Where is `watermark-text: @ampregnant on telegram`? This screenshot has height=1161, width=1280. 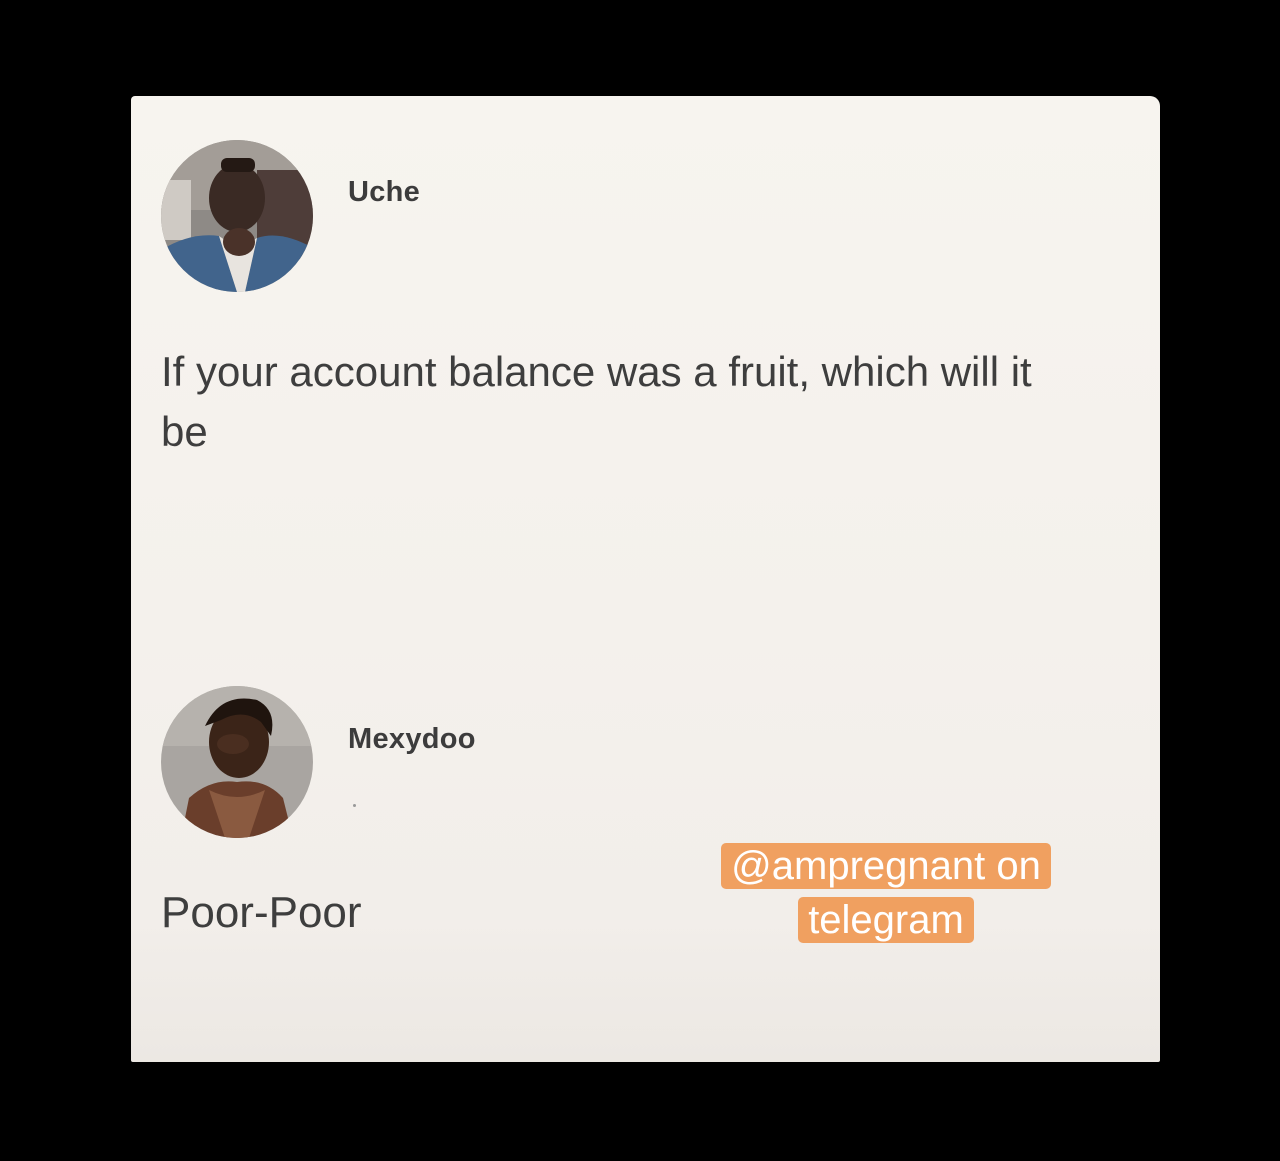 watermark-text: @ampregnant on telegram is located at coordinates (886, 893).